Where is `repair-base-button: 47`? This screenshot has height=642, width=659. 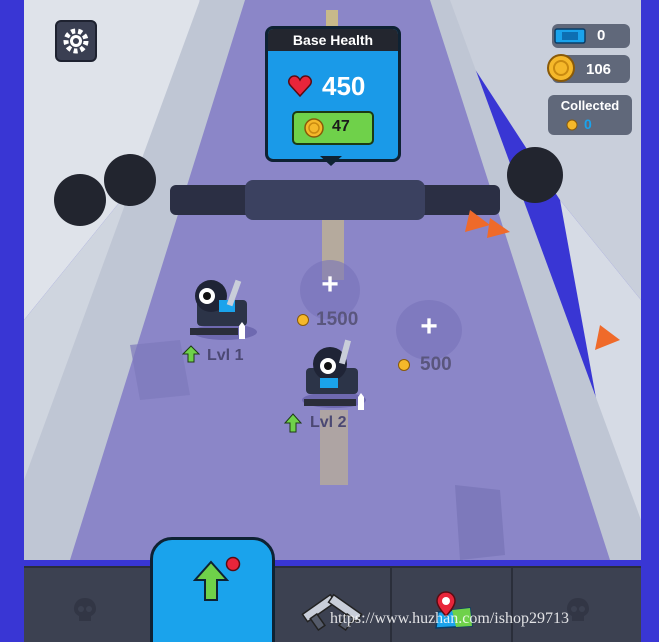 repair-base-button: 47 is located at coordinates (333, 128).